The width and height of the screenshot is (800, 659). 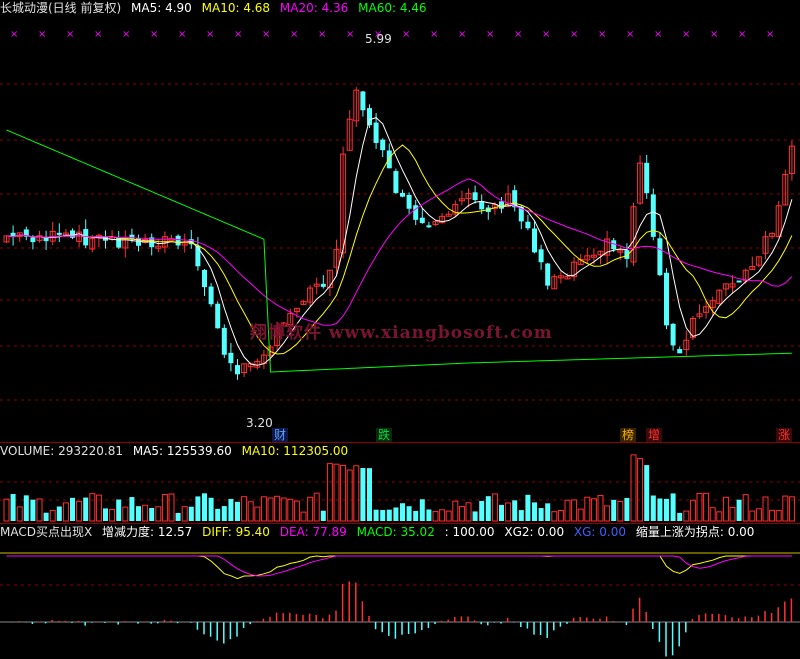 I want to click on high-price-label: 5.99, so click(x=378, y=39).